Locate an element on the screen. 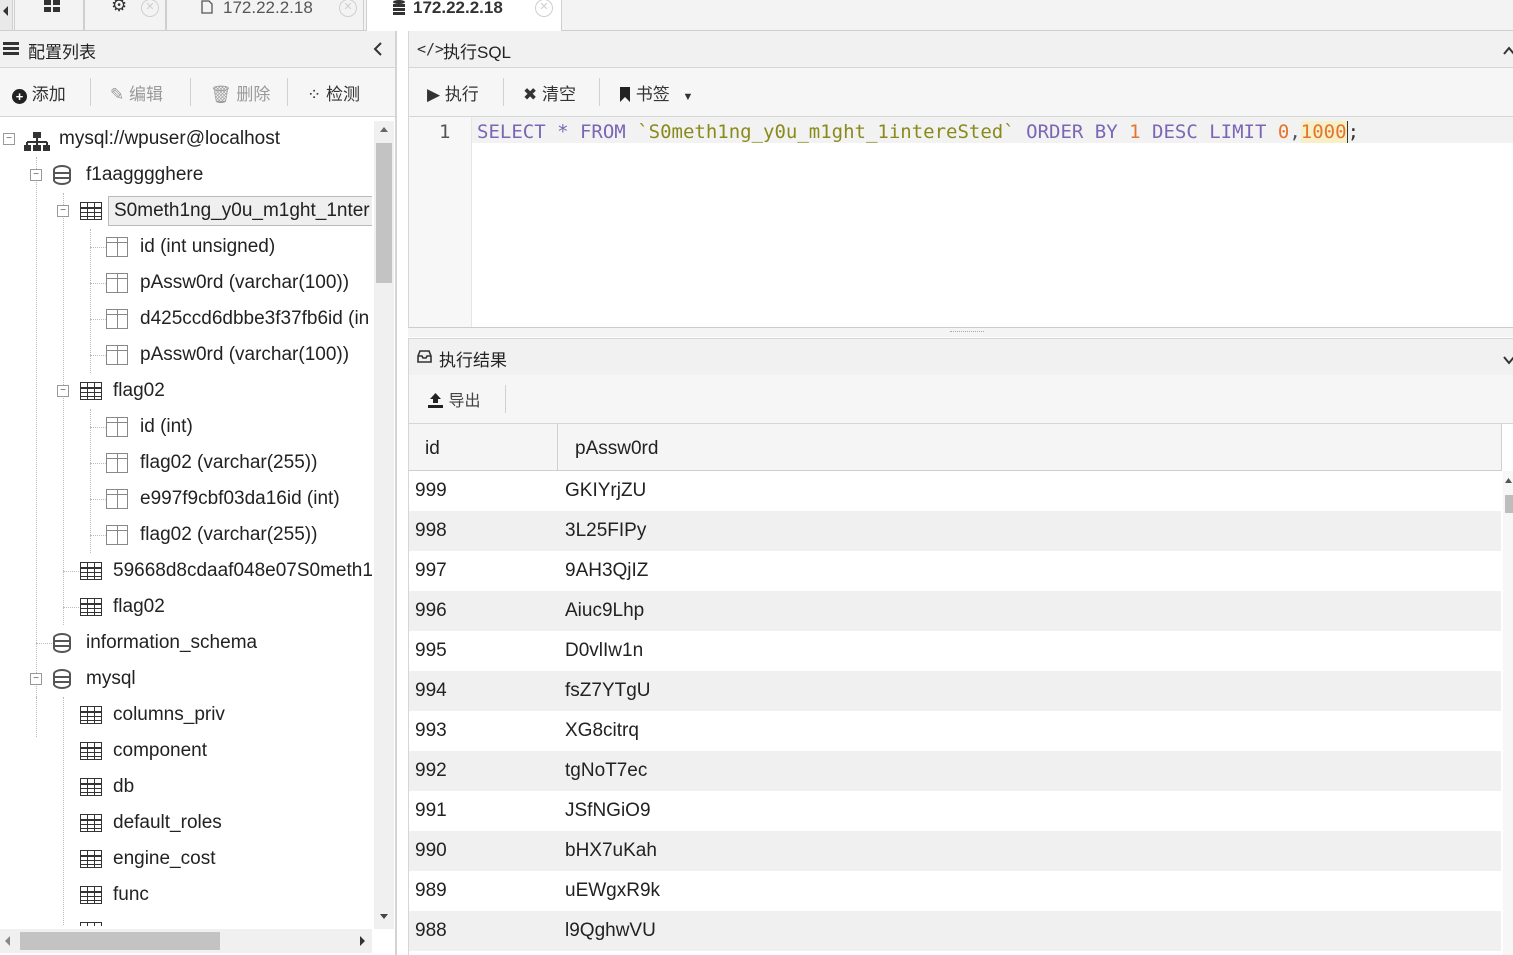 This screenshot has width=1513, height=955. table-row: 995 D0vlIw1n is located at coordinates (955, 651).